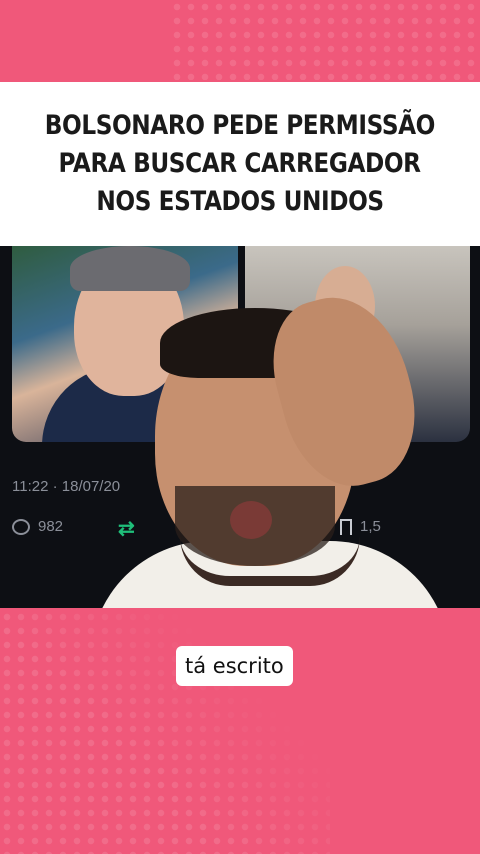  Describe the element at coordinates (21, 526) in the screenshot. I see `reply-icon` at that location.